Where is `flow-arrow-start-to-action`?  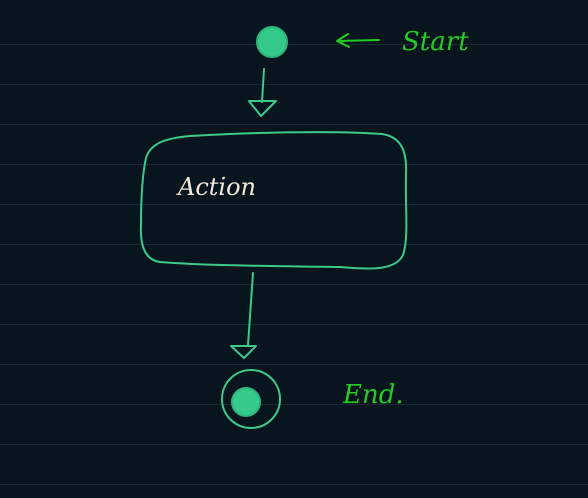 flow-arrow-start-to-action is located at coordinates (262, 92).